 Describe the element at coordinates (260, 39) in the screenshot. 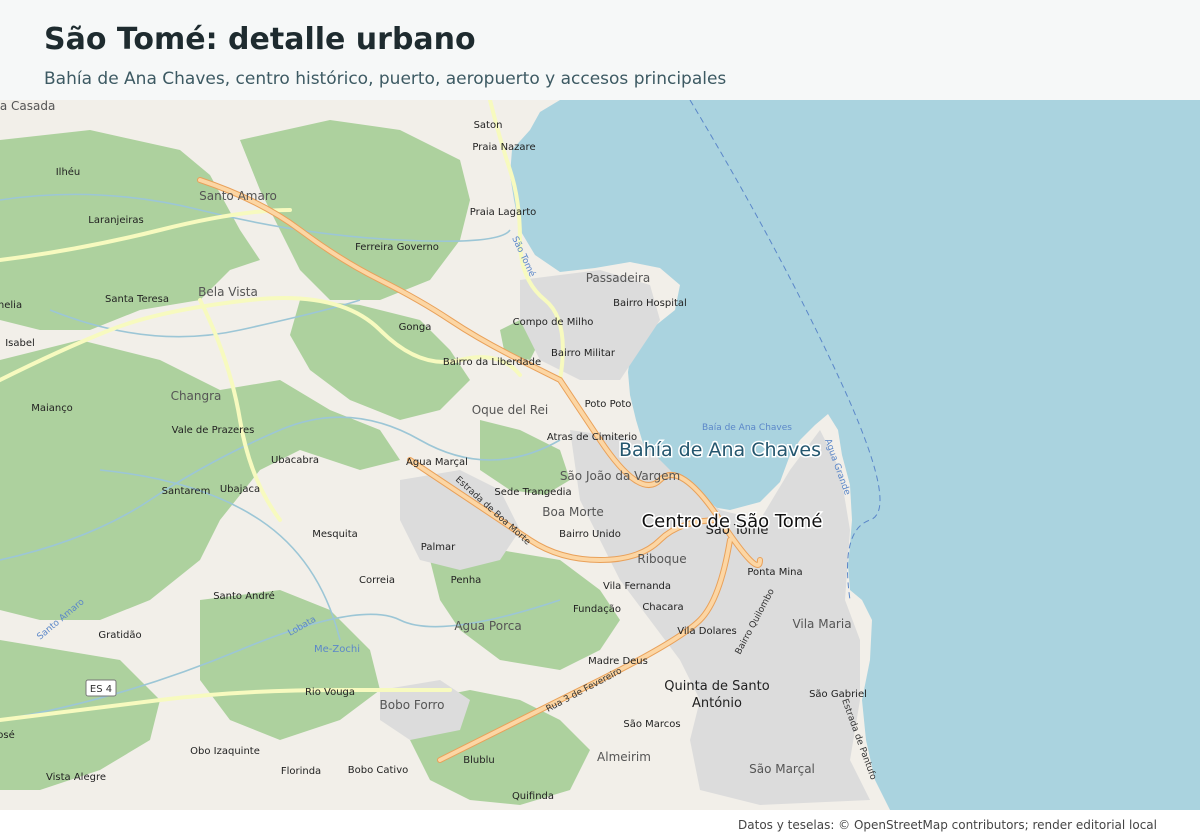

I see `page-title: São Tomé: detalle urbano` at that location.